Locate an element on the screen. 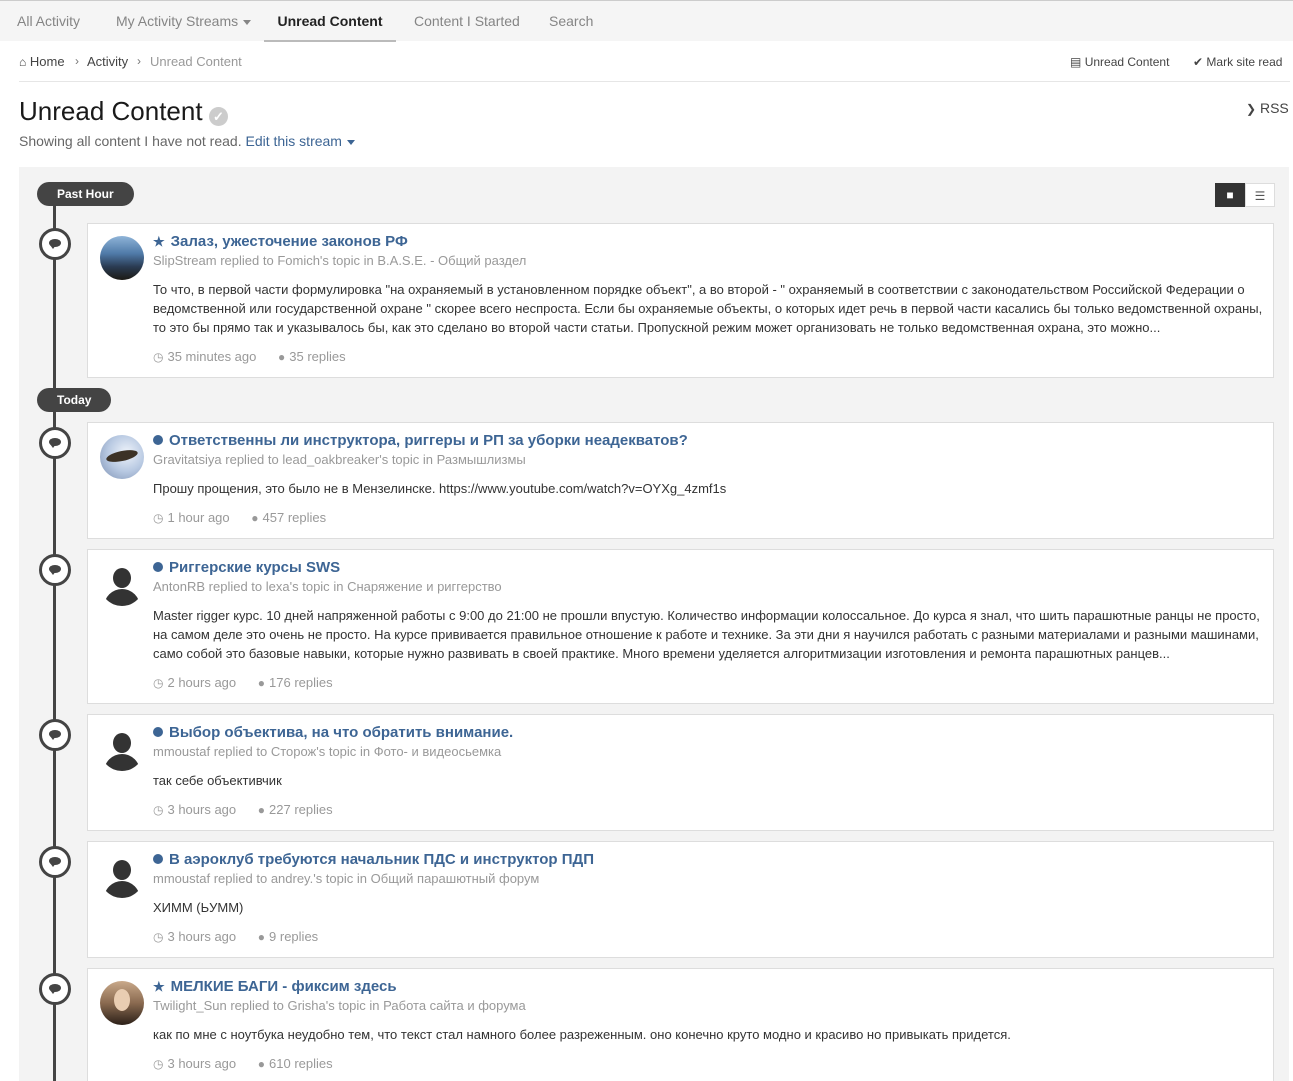  tab-unread-content: Unread Content is located at coordinates (330, 21).